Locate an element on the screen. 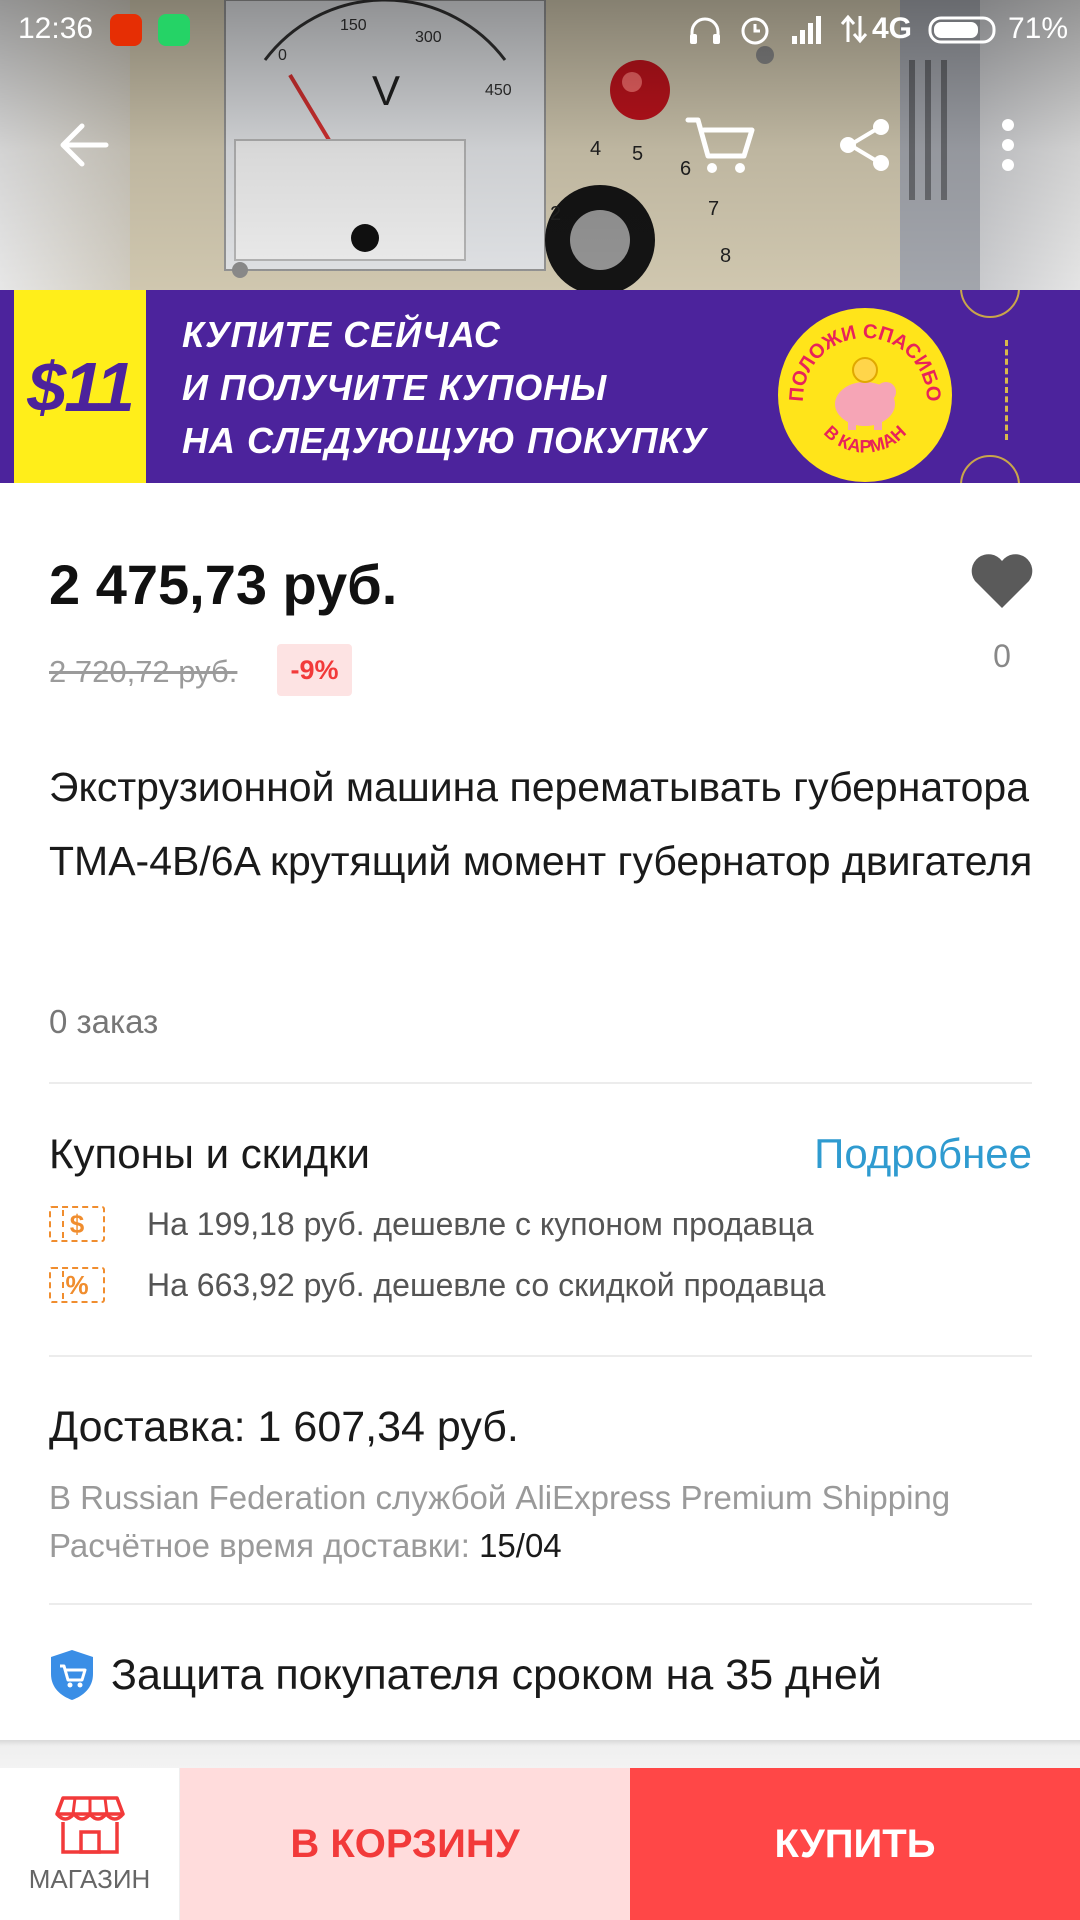 This screenshot has width=1080, height=1920. data-arrows-icon is located at coordinates (854, 29).